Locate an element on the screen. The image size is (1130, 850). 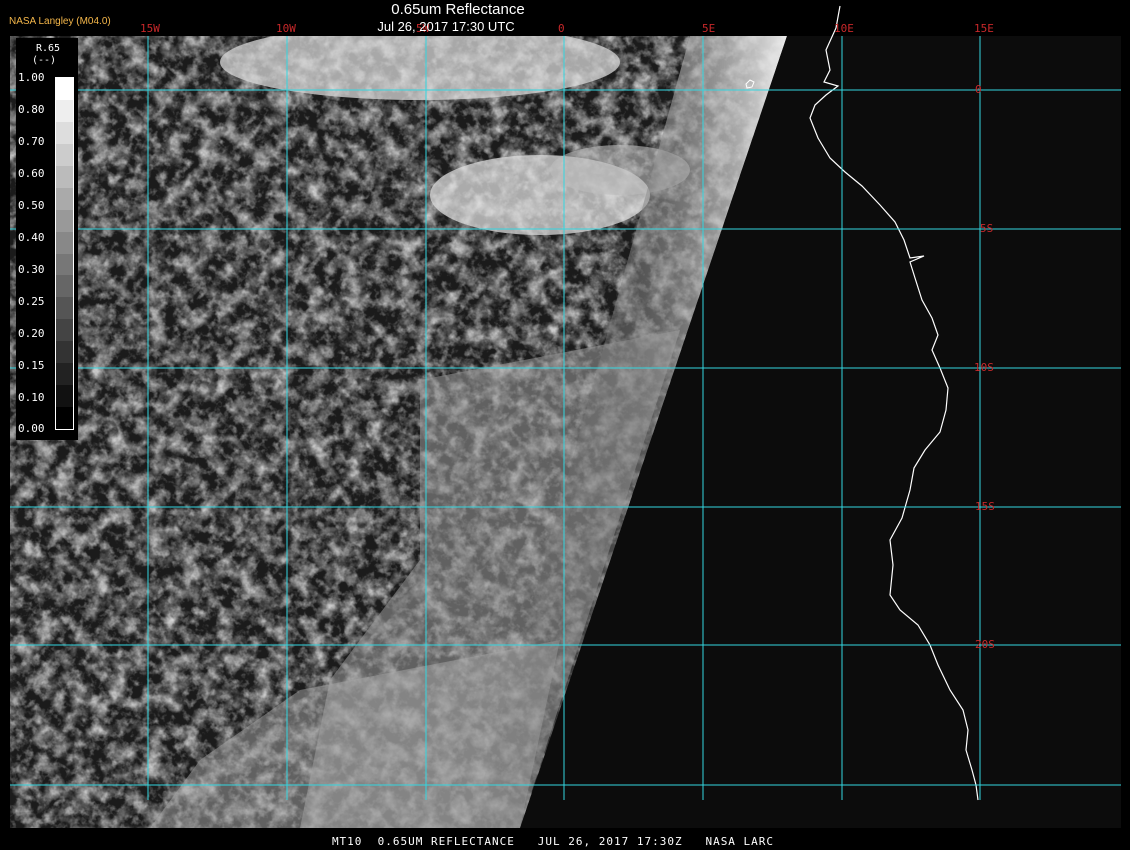
cloud-bank-north is located at coordinates (420, 68).